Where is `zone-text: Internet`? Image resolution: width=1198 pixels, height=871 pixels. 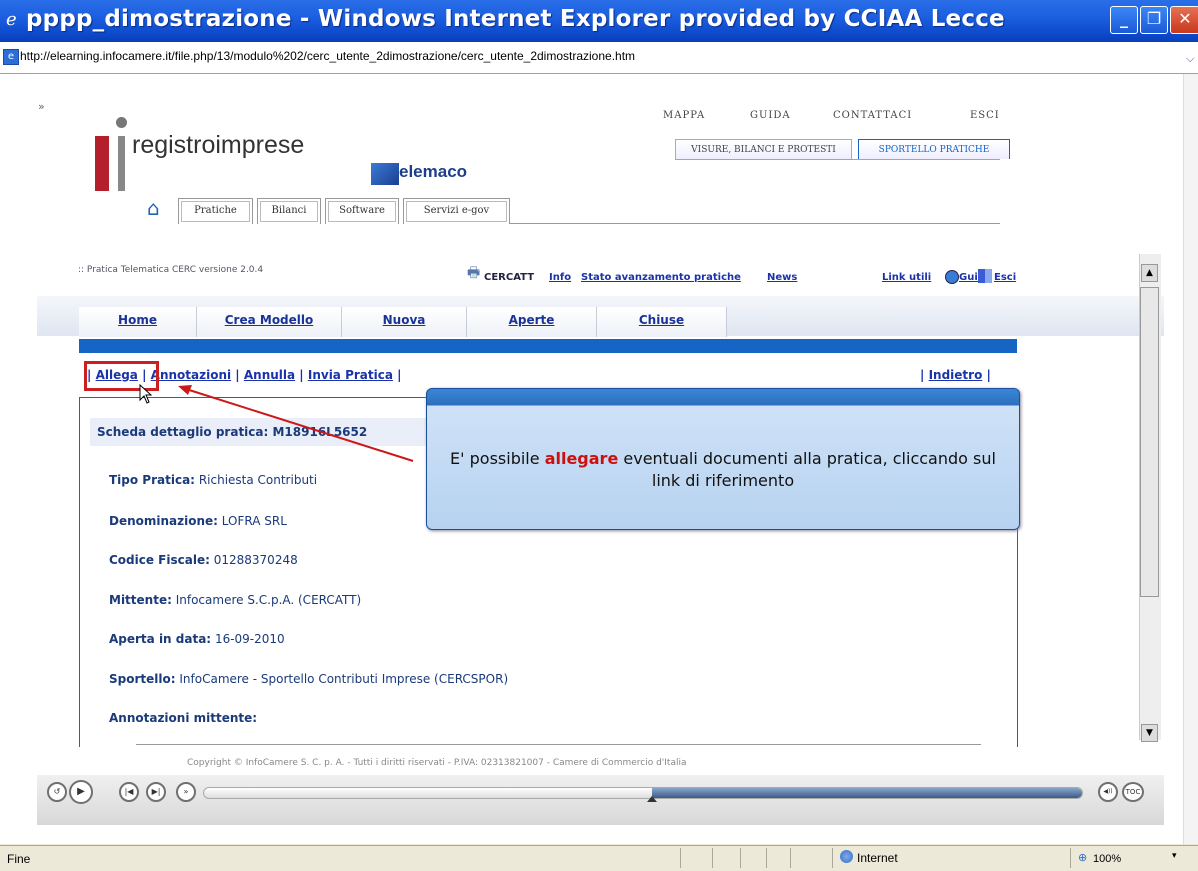 zone-text: Internet is located at coordinates (877, 858).